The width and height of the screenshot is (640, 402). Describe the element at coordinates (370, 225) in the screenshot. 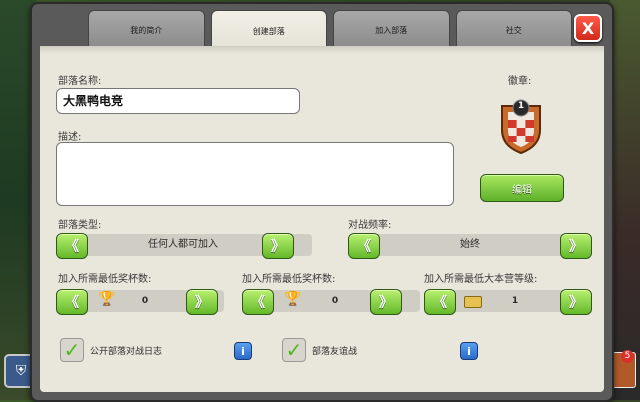

I see `war-frequency-label: 对战频率:` at that location.